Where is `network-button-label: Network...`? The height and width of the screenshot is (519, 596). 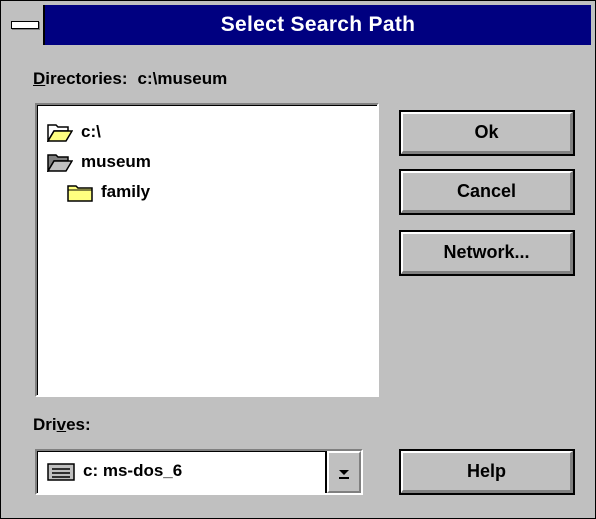 network-button-label: Network... is located at coordinates (487, 253).